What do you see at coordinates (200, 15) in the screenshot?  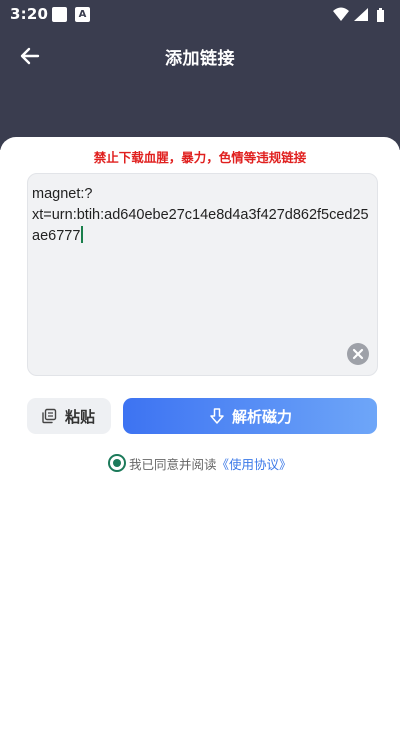 I see `status-bar: 3:20 A` at bounding box center [200, 15].